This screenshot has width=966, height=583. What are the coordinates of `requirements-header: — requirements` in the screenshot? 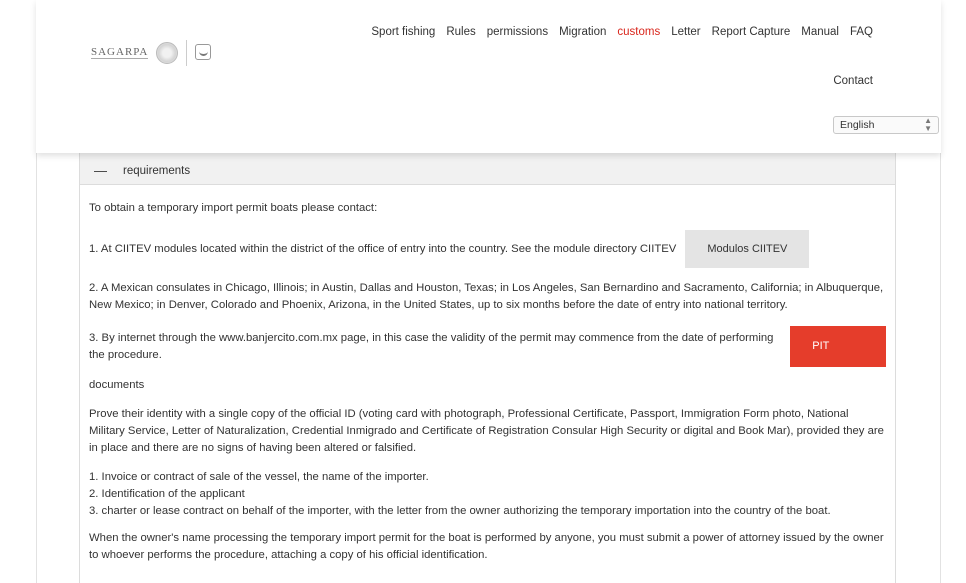 It's located at (487, 168).